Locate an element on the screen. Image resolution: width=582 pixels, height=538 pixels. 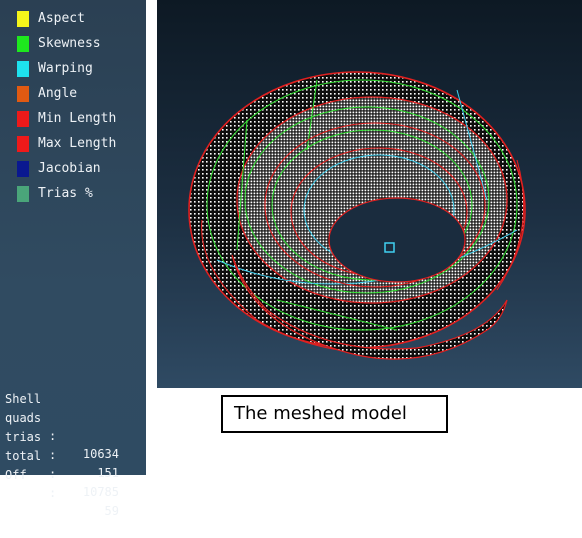
stat-row-quads: quads : 10634 is located at coordinates (73, 426).